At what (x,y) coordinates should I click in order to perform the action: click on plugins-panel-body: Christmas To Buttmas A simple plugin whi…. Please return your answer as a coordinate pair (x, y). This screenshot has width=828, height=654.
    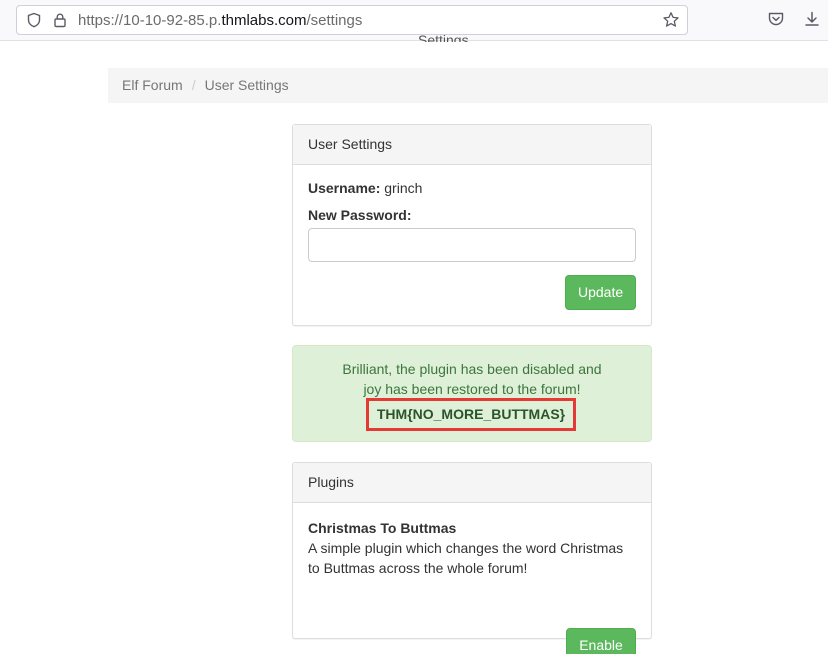
    Looking at the image, I should click on (472, 578).